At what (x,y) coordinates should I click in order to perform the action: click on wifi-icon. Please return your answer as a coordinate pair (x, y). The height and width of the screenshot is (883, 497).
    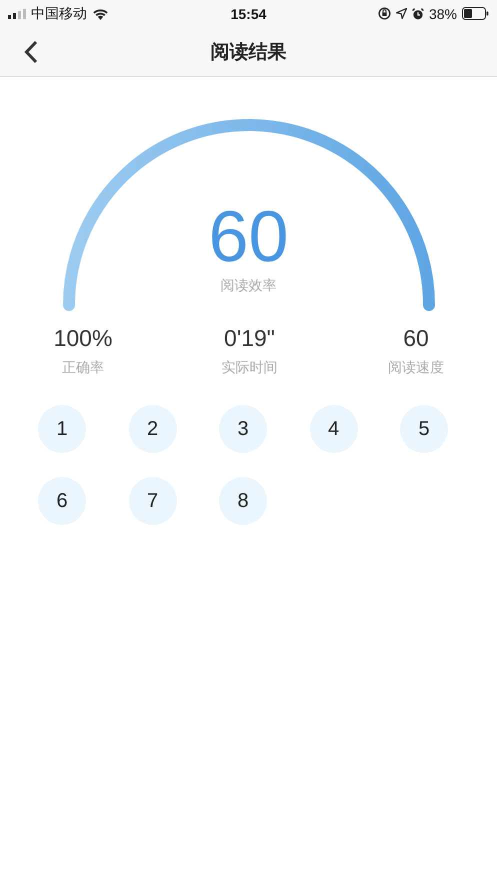
    Looking at the image, I should click on (100, 14).